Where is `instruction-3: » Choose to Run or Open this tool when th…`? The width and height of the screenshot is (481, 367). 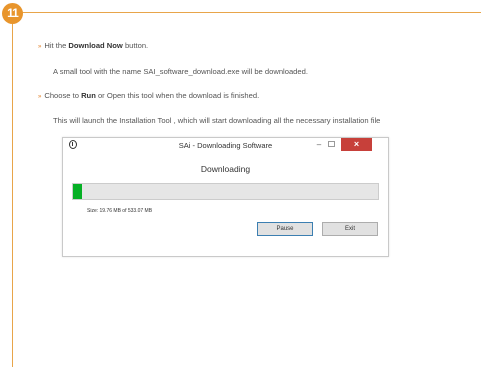
instruction-3: » Choose to Run or Open this tool when th… is located at coordinates (149, 95).